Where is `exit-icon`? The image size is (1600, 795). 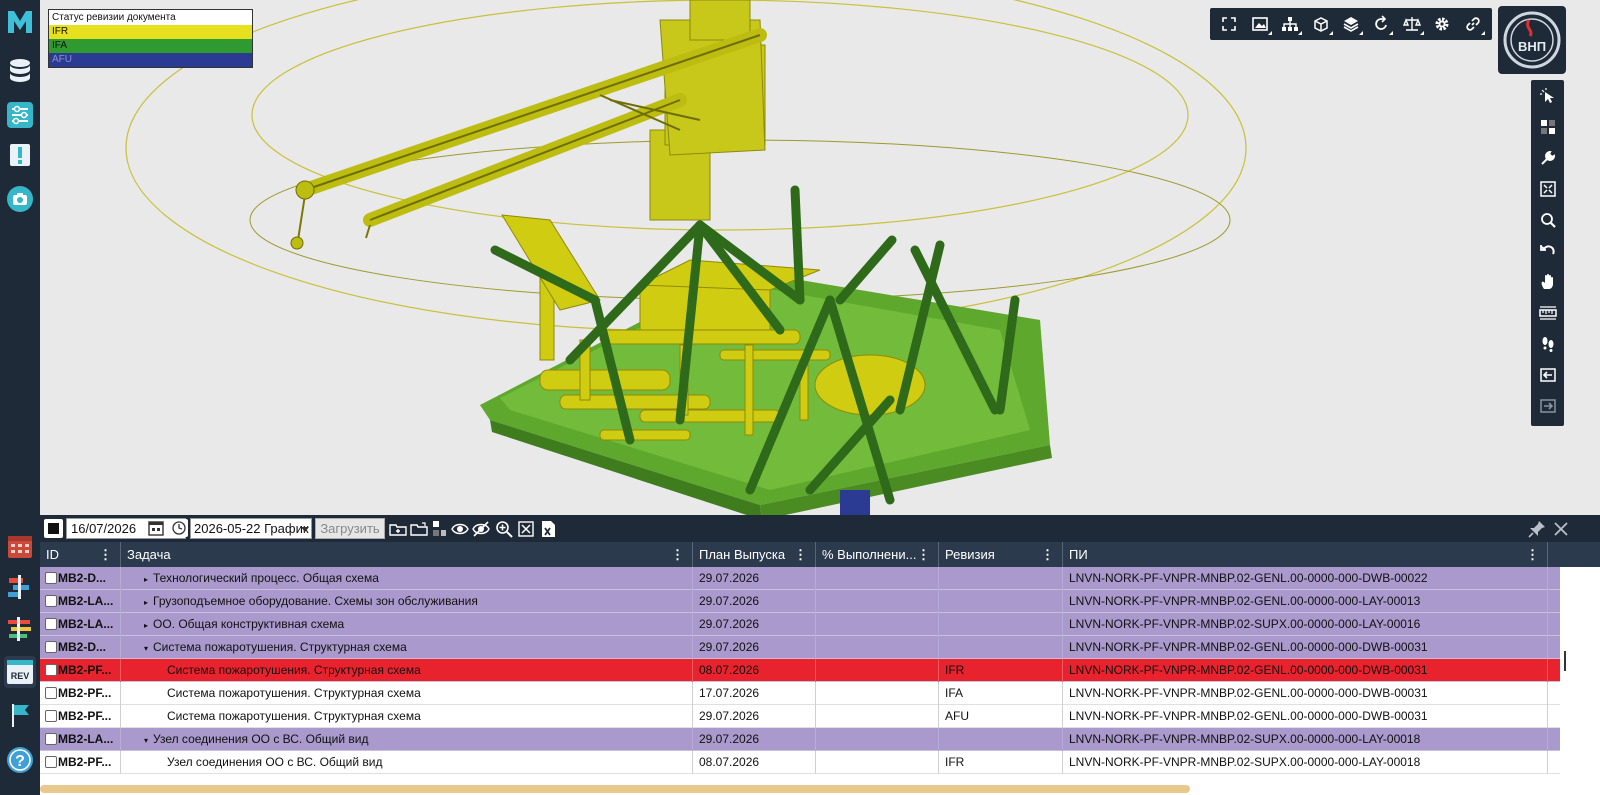
exit-icon is located at coordinates (1548, 406).